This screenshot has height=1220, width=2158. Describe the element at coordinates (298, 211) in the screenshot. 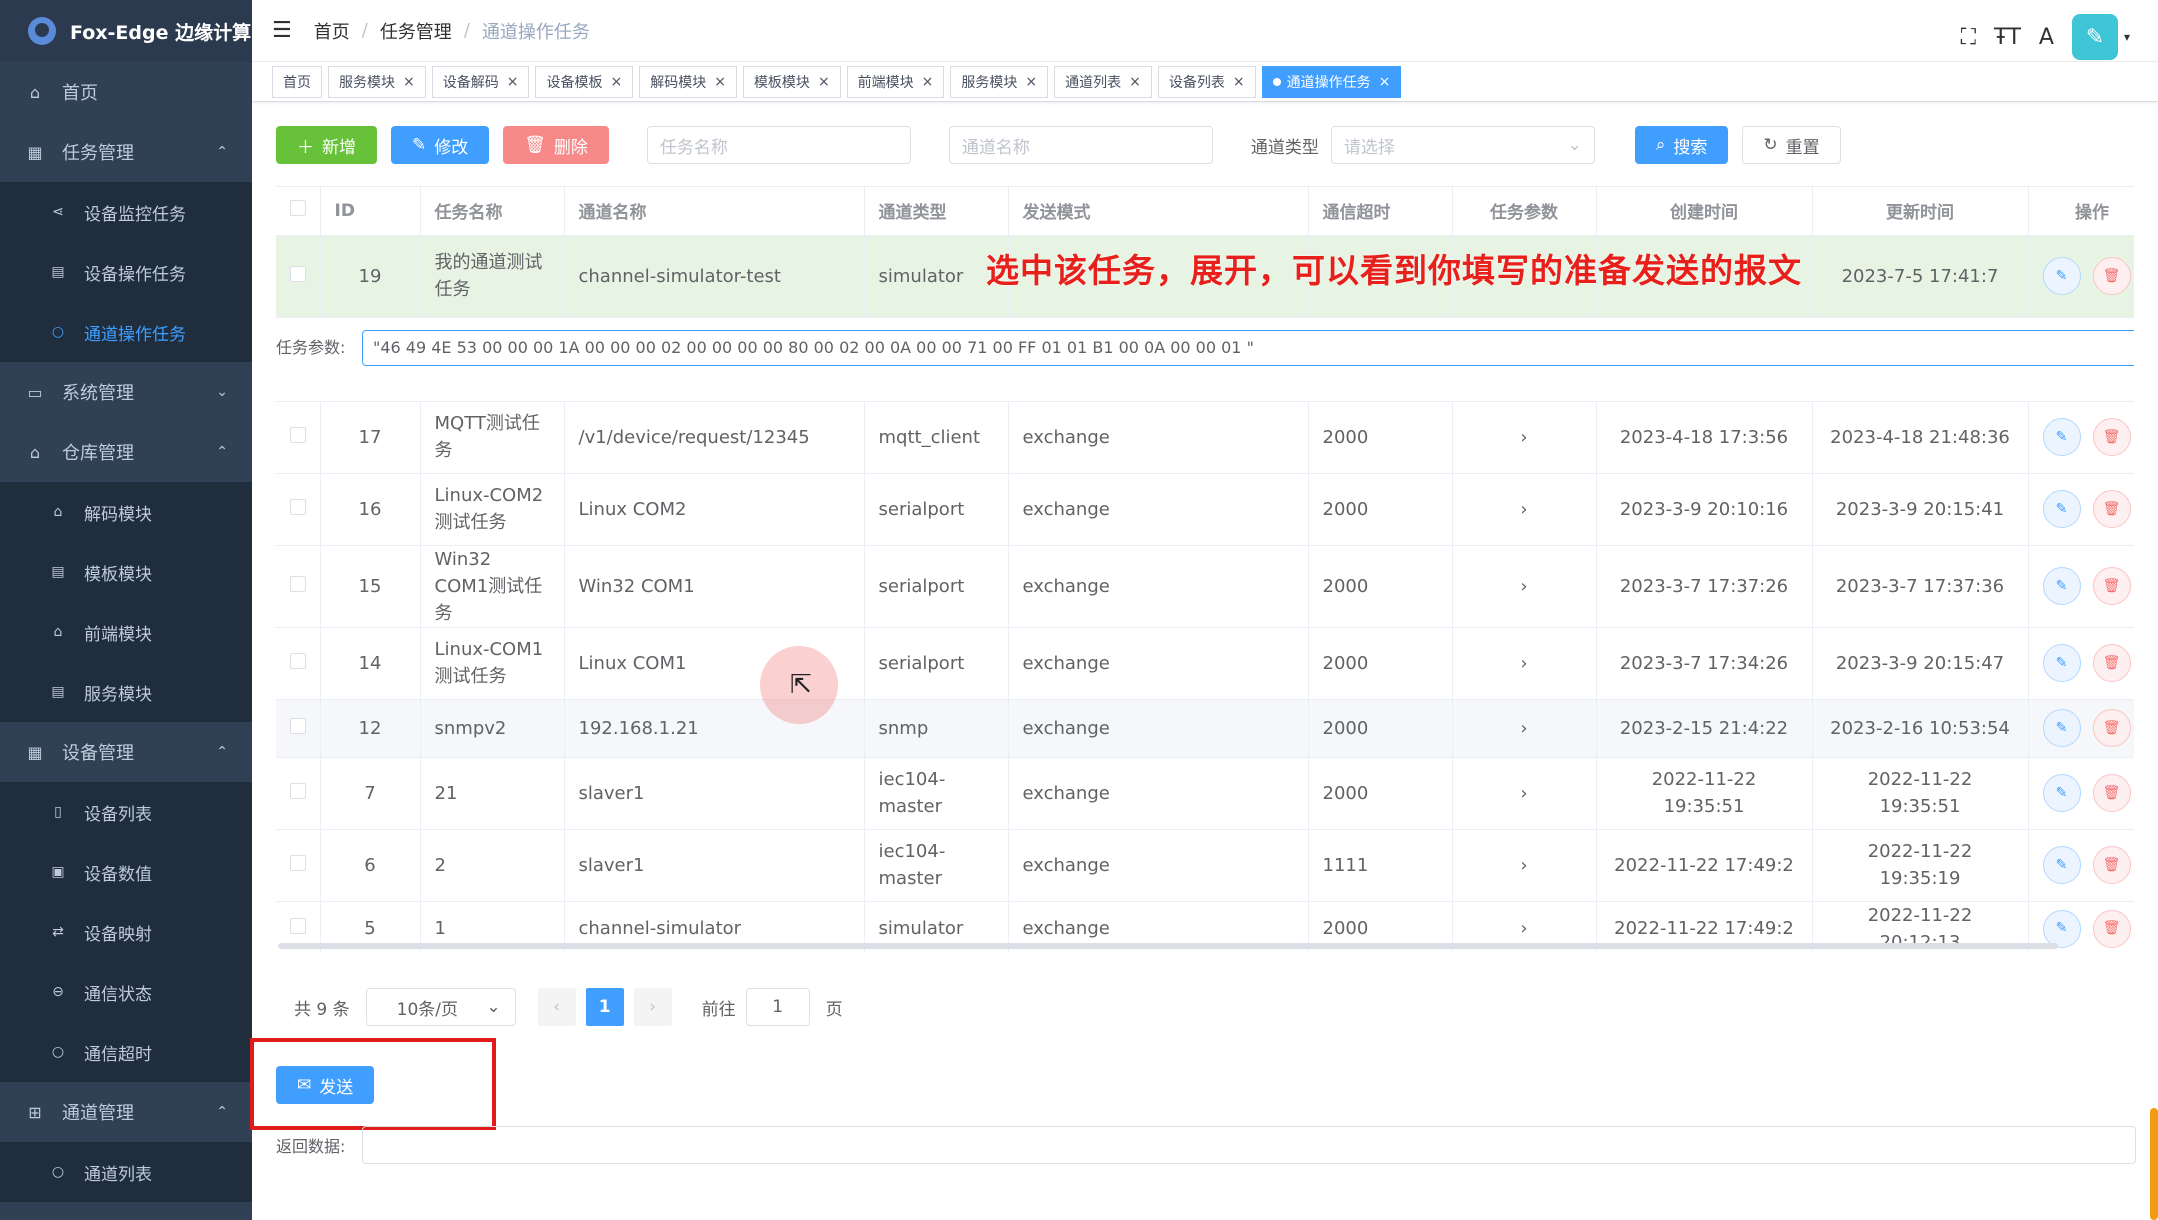

I see `select-all-checkbox` at that location.